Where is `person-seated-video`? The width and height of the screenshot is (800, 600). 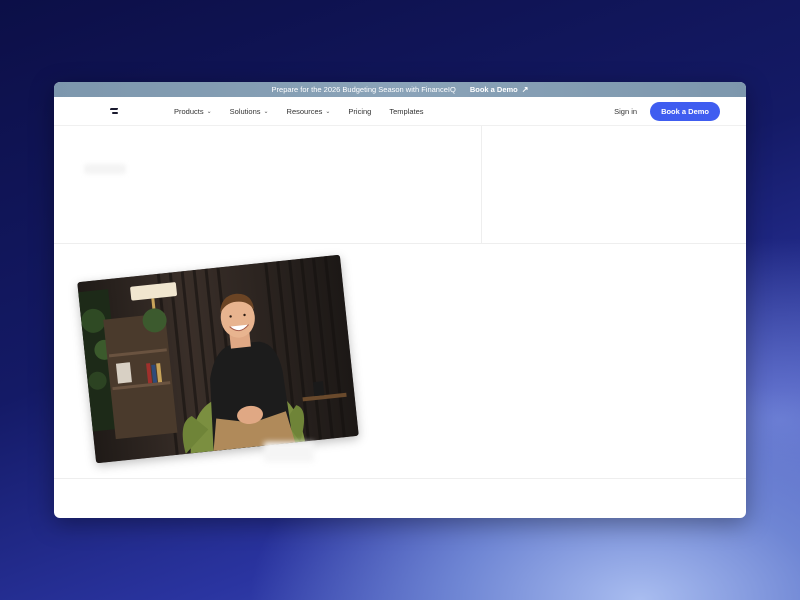
person-seated-video is located at coordinates (218, 359).